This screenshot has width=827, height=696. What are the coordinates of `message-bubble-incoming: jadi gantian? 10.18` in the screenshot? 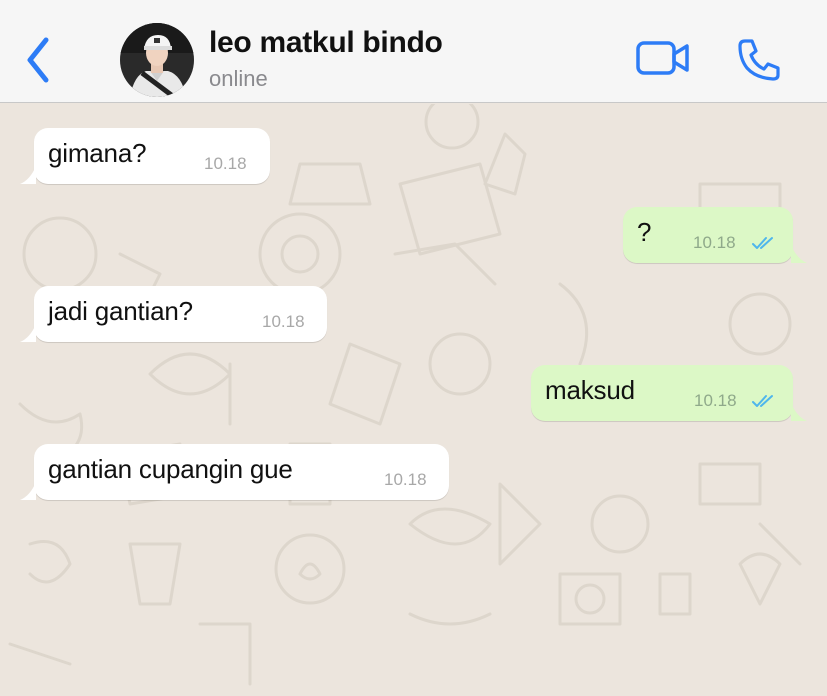 It's located at (173, 314).